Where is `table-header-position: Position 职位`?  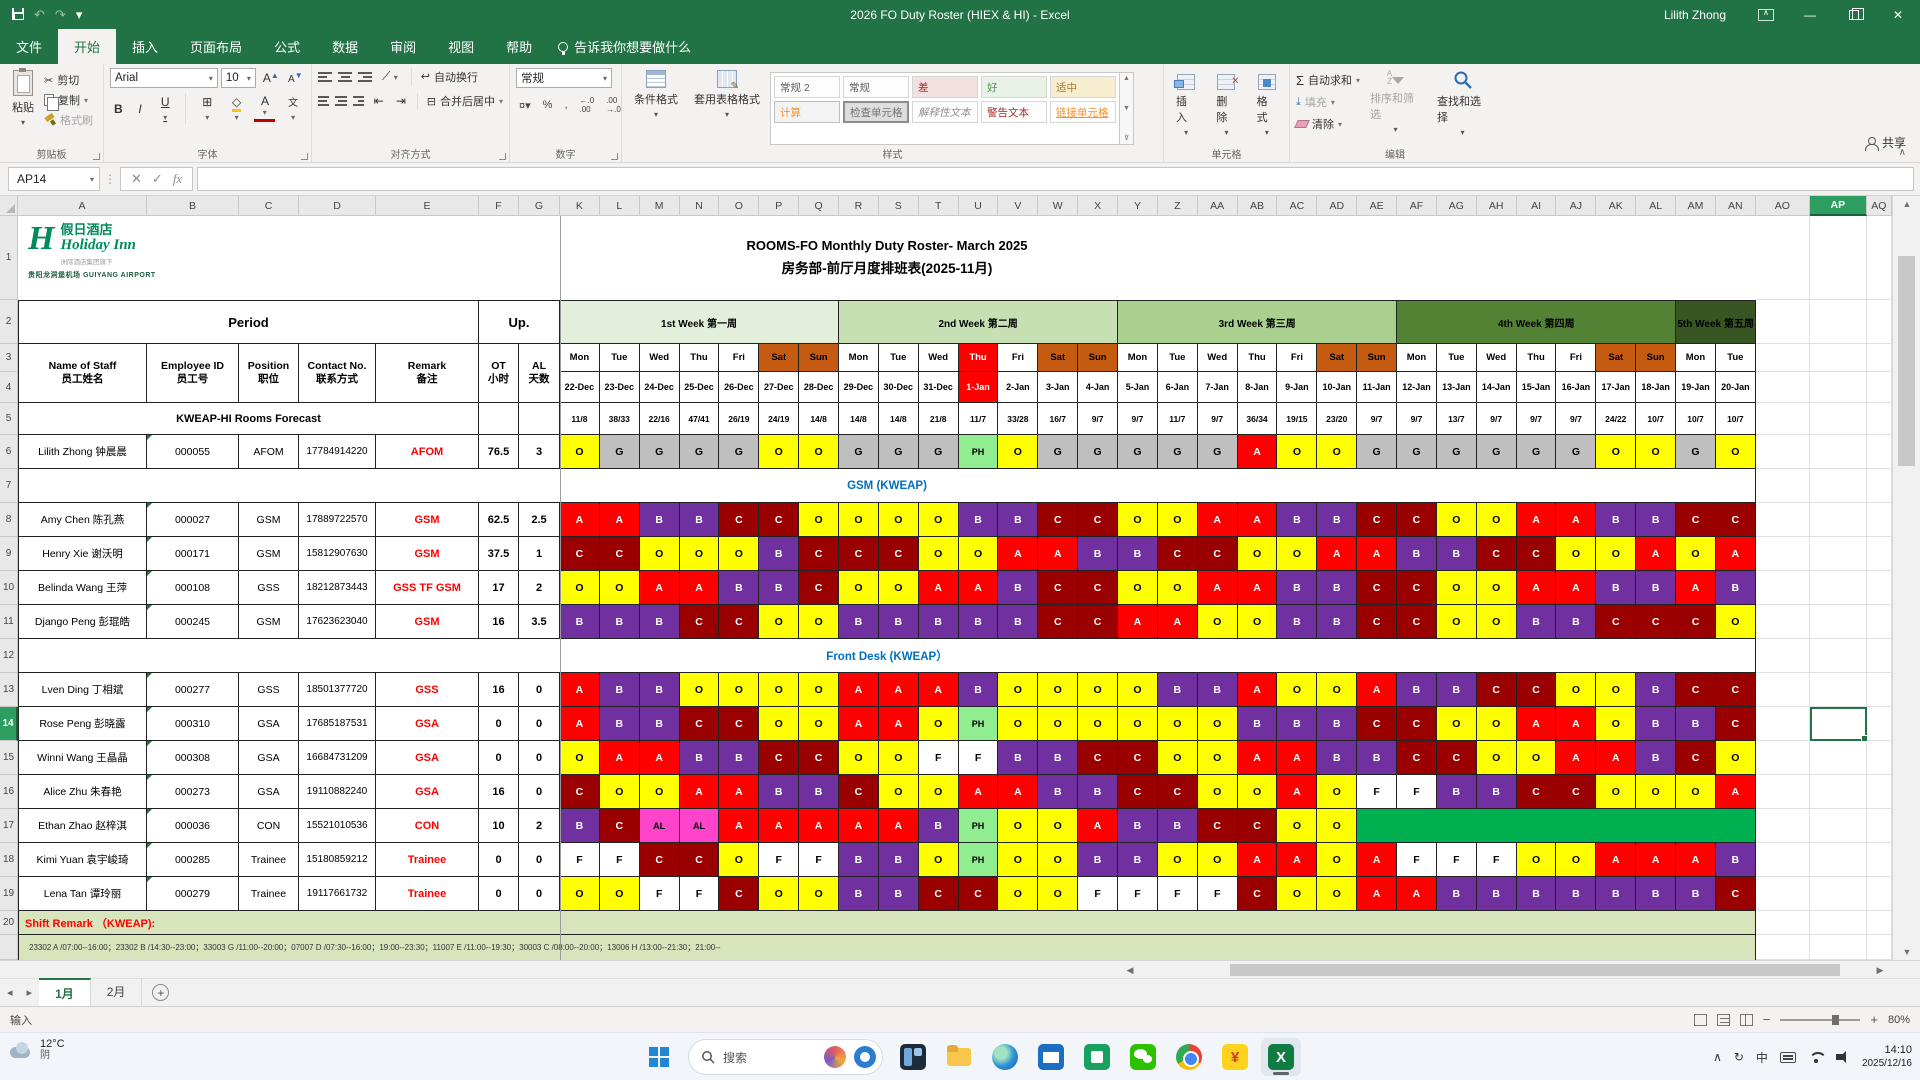
table-header-position: Position 职位 is located at coordinates (269, 373).